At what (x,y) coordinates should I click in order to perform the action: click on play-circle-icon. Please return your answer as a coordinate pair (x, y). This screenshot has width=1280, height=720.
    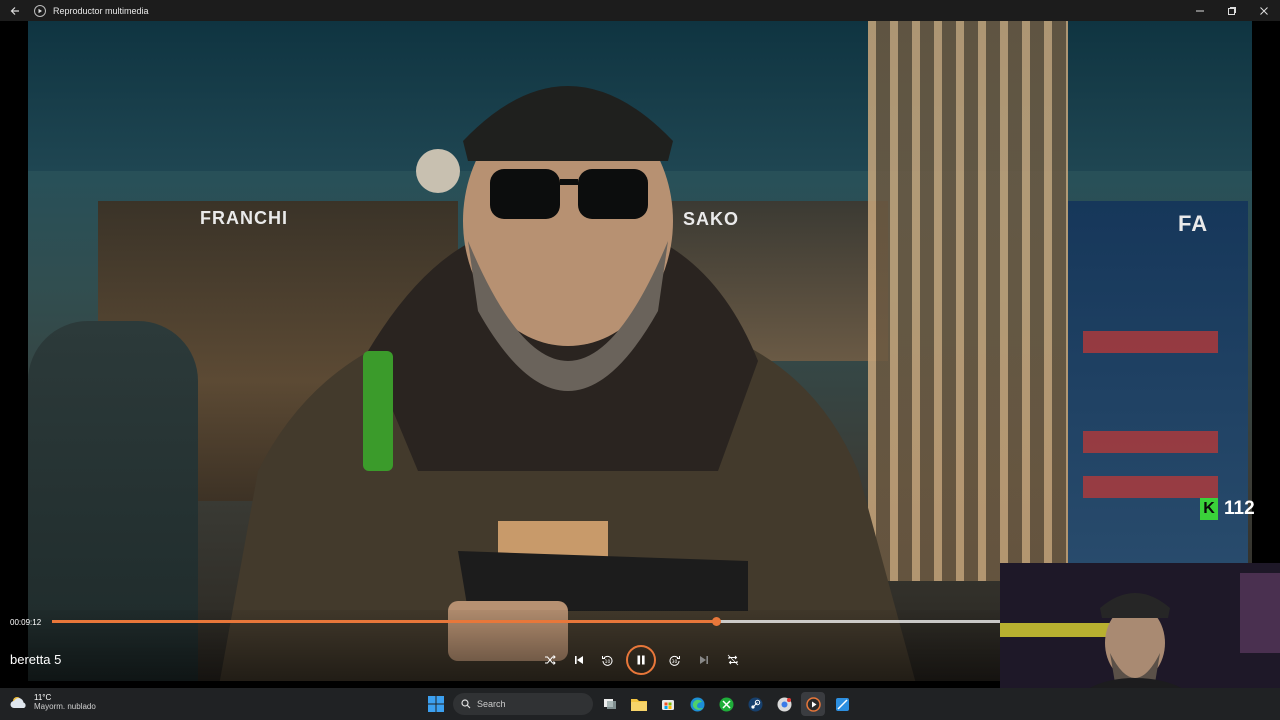
    Looking at the image, I should click on (40, 10).